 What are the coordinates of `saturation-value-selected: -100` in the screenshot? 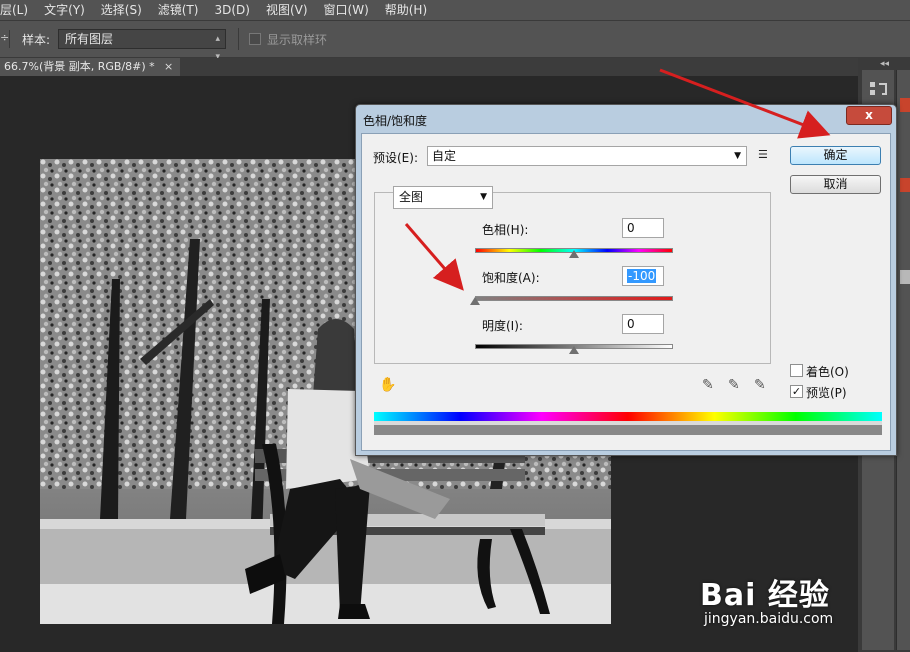 It's located at (642, 276).